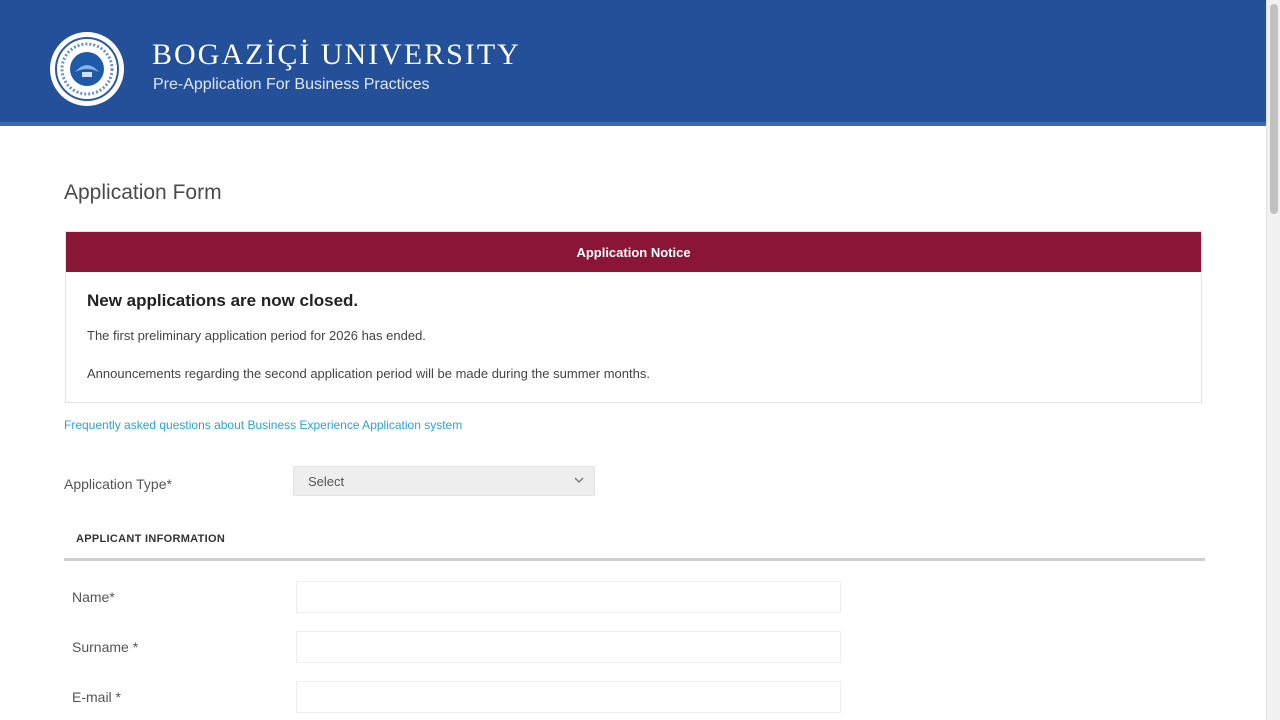  Describe the element at coordinates (579, 480) in the screenshot. I see `chevron-down-icon` at that location.